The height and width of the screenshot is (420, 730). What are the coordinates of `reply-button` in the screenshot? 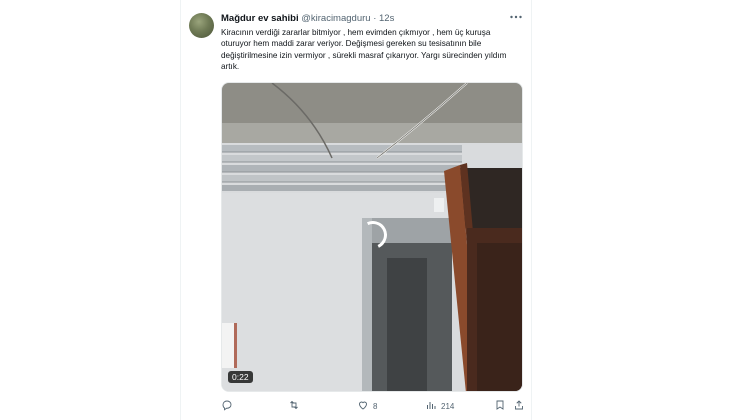 It's located at (229, 406).